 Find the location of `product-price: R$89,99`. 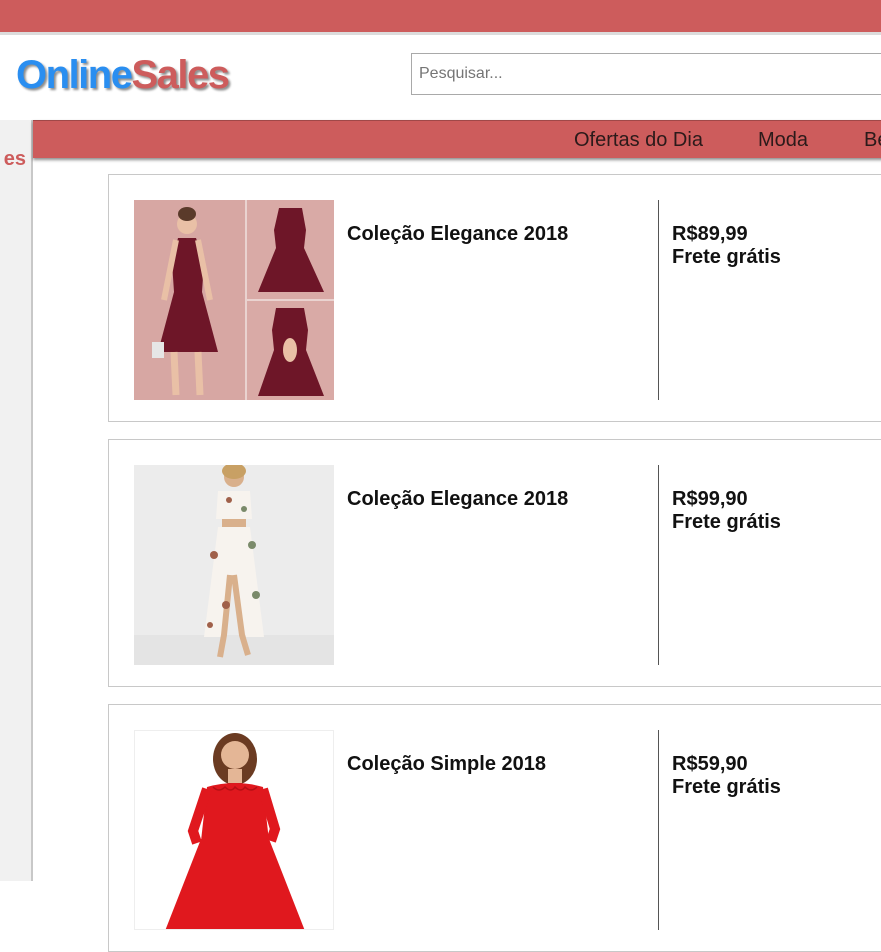

product-price: R$89,99 is located at coordinates (710, 234).